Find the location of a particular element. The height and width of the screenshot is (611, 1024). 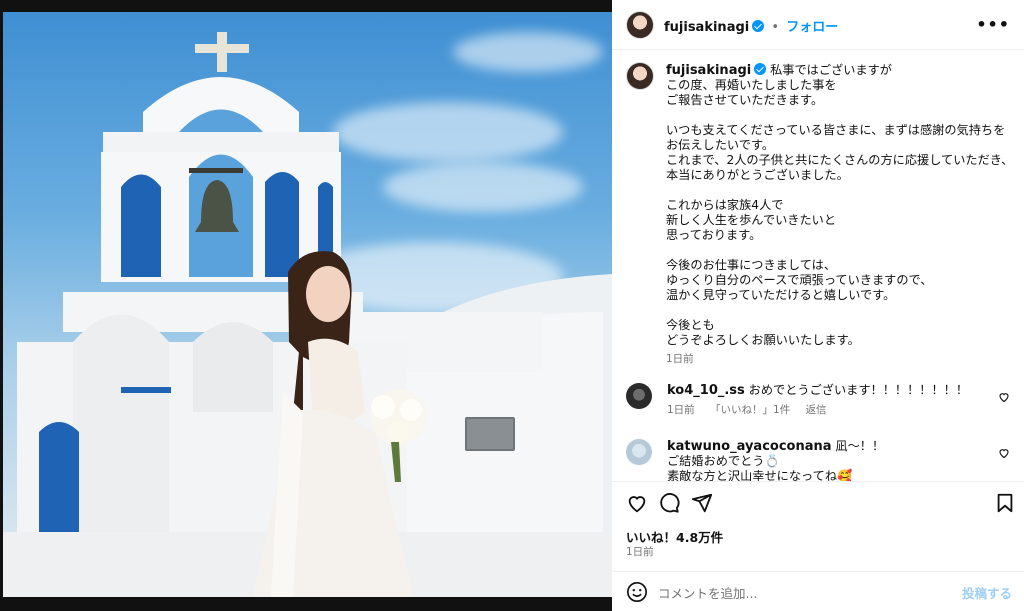

reply-button: 返信 is located at coordinates (816, 410).